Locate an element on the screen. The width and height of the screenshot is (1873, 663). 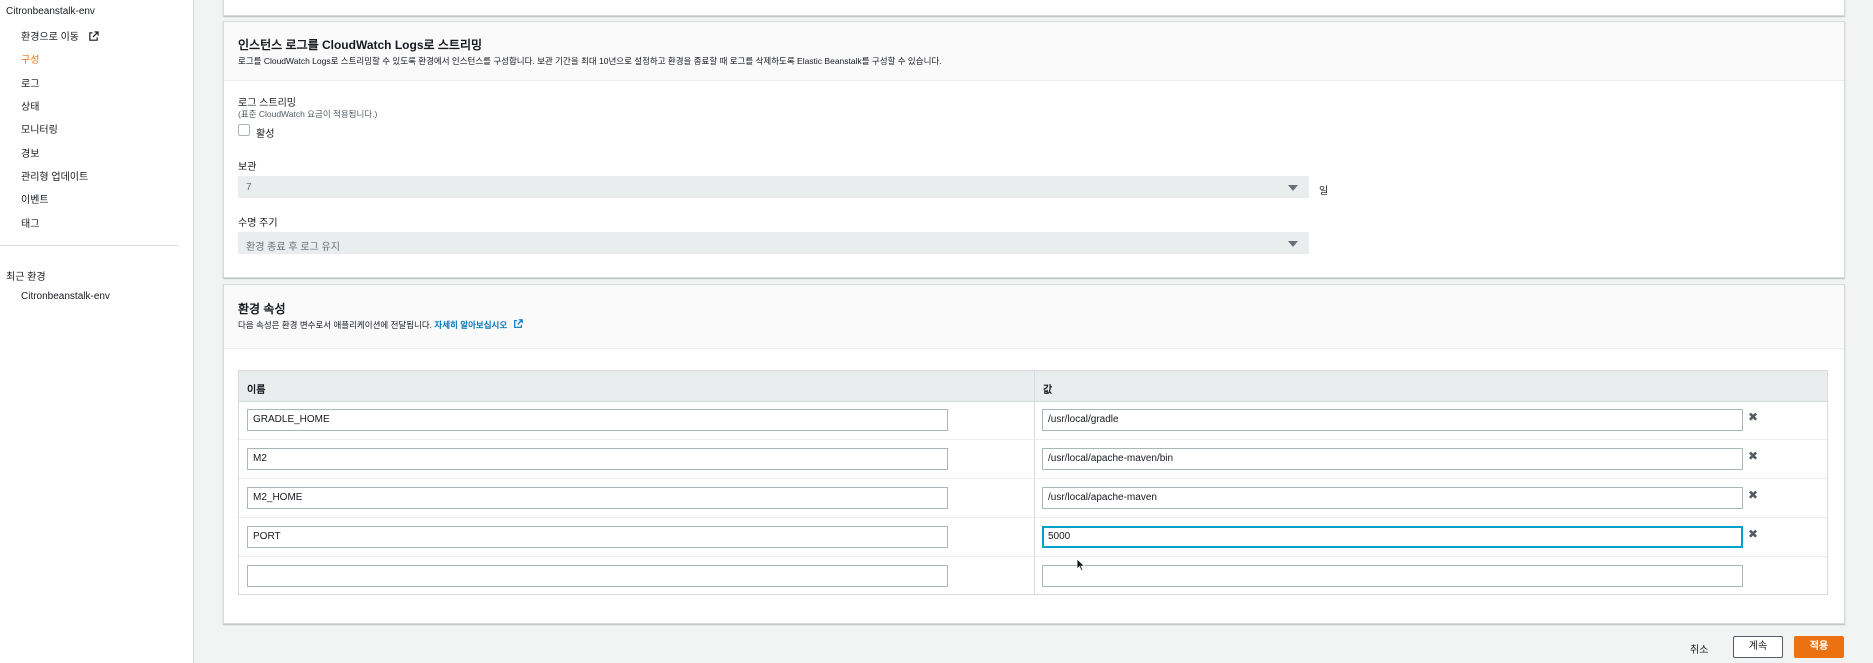
sidebar-item-logs: 로그 is located at coordinates (30, 82).